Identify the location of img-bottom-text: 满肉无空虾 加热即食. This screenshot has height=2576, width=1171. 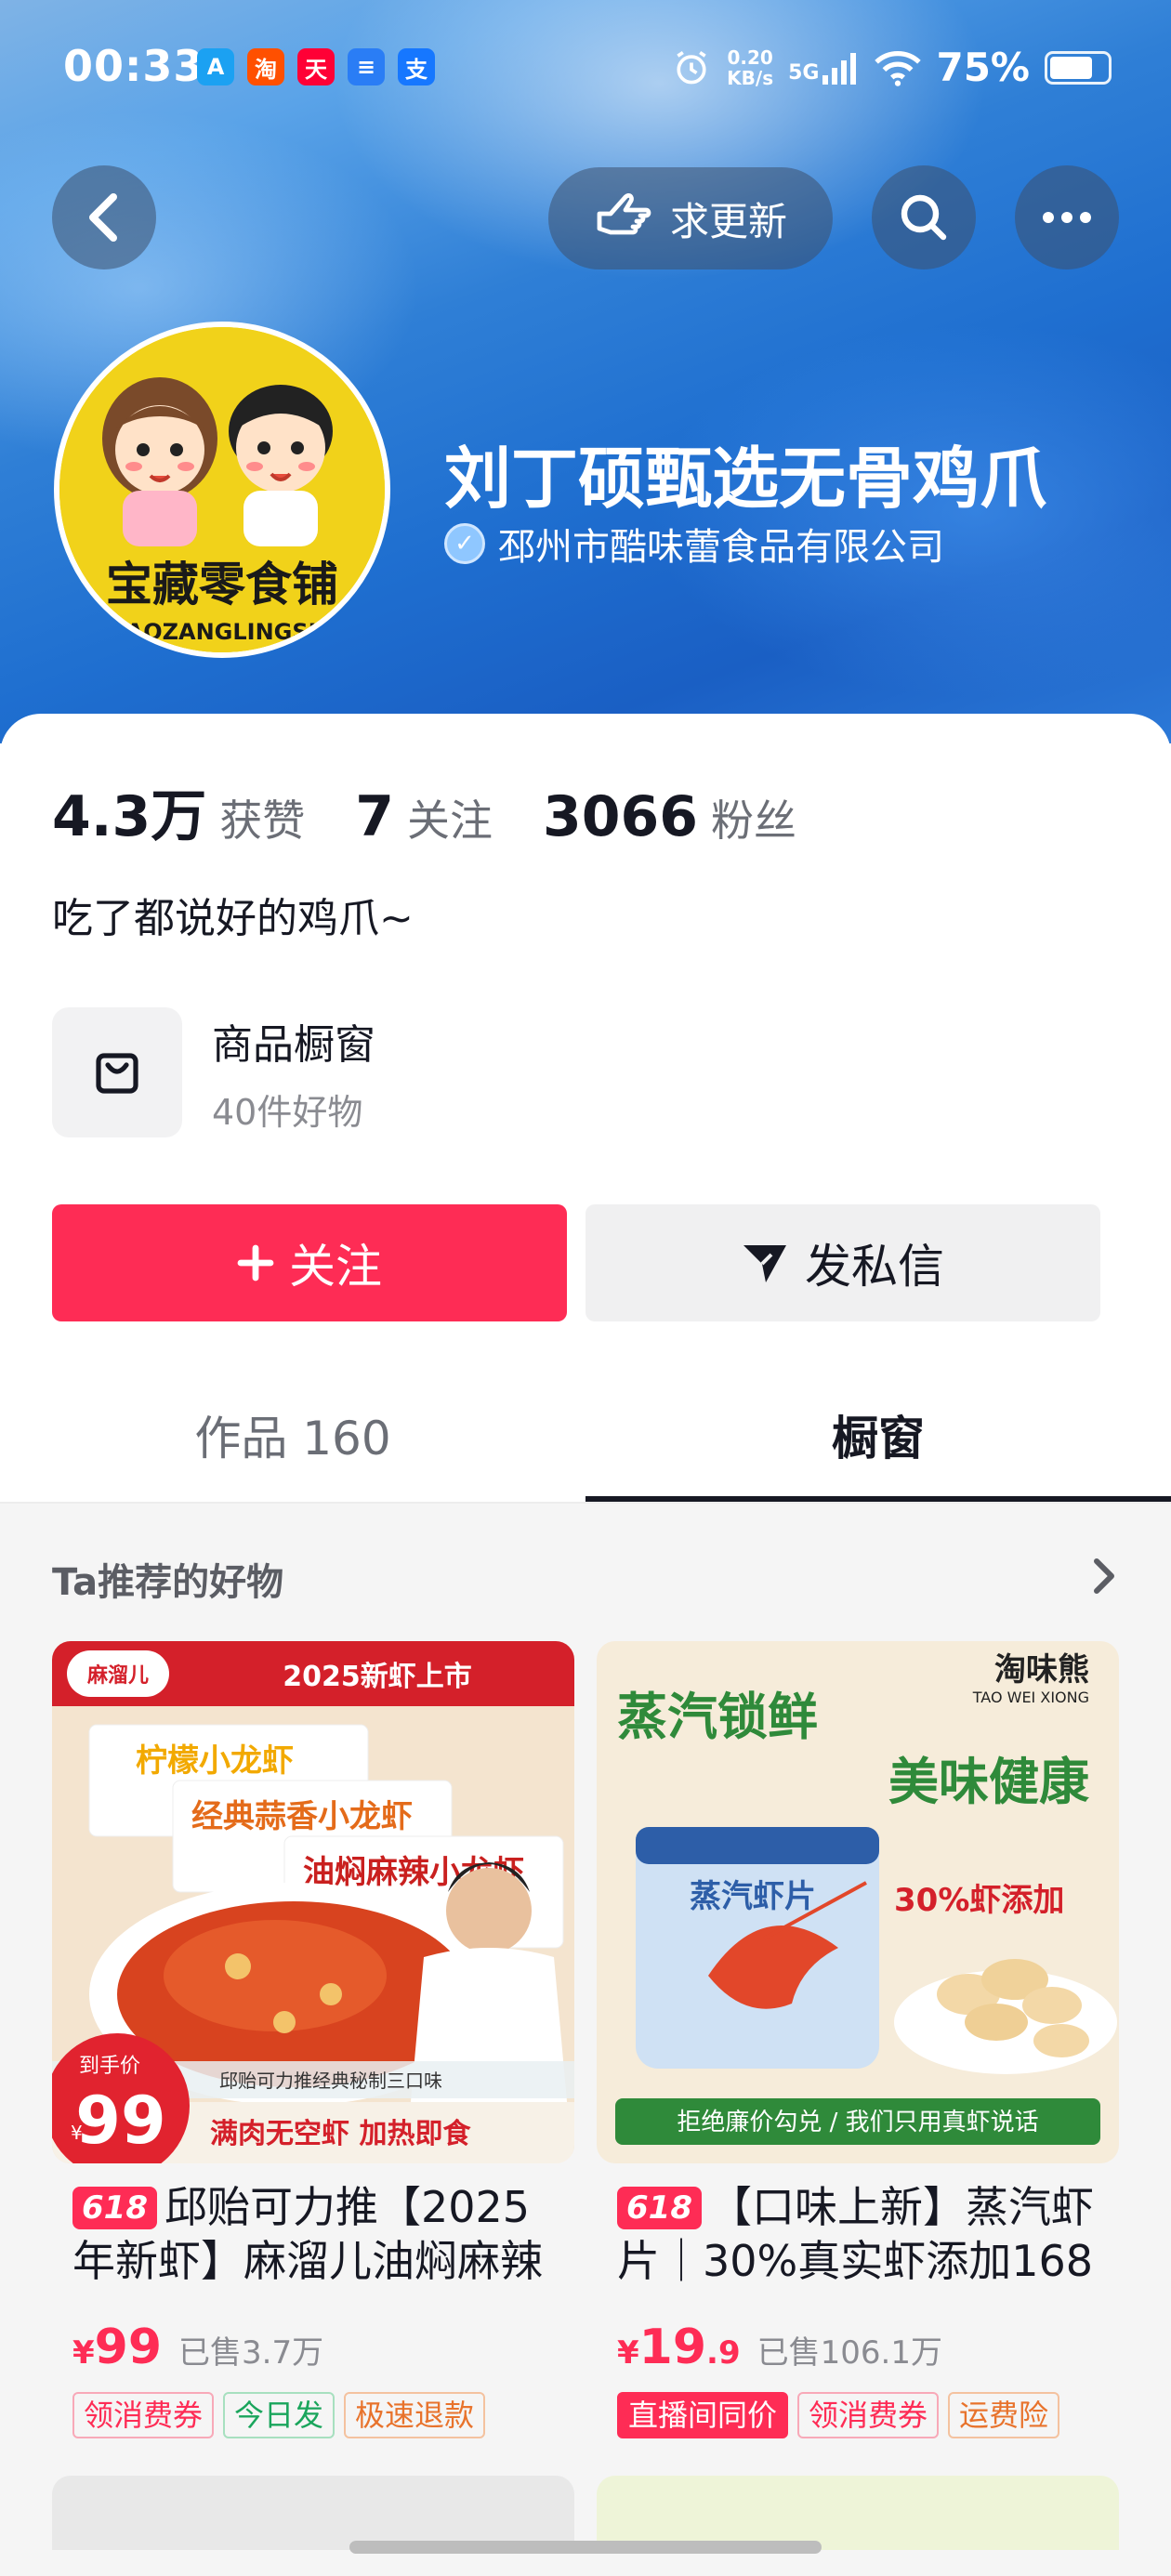
(341, 2134).